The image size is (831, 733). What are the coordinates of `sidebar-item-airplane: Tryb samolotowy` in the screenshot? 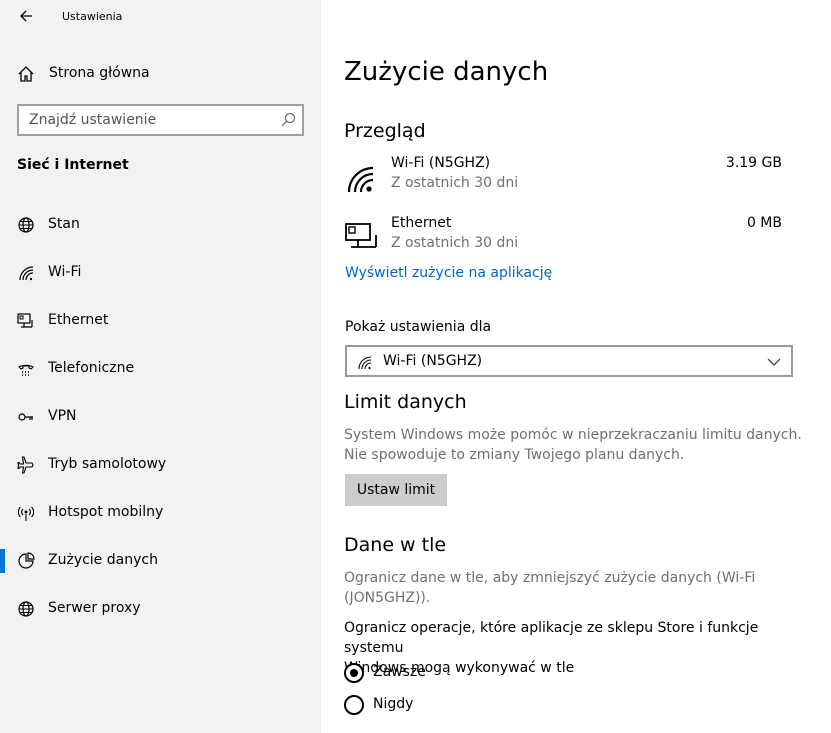 It's located at (160, 465).